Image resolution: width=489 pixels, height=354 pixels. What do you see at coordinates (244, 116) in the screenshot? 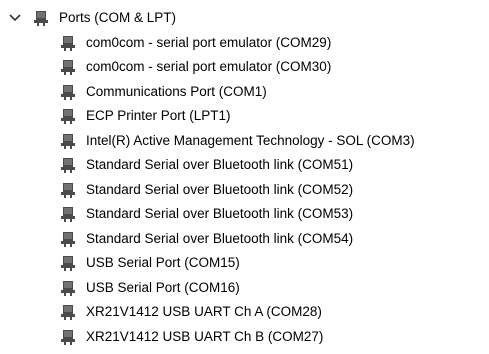
I see `tree-device-item: ECP Printer Port (LPT1)` at bounding box center [244, 116].